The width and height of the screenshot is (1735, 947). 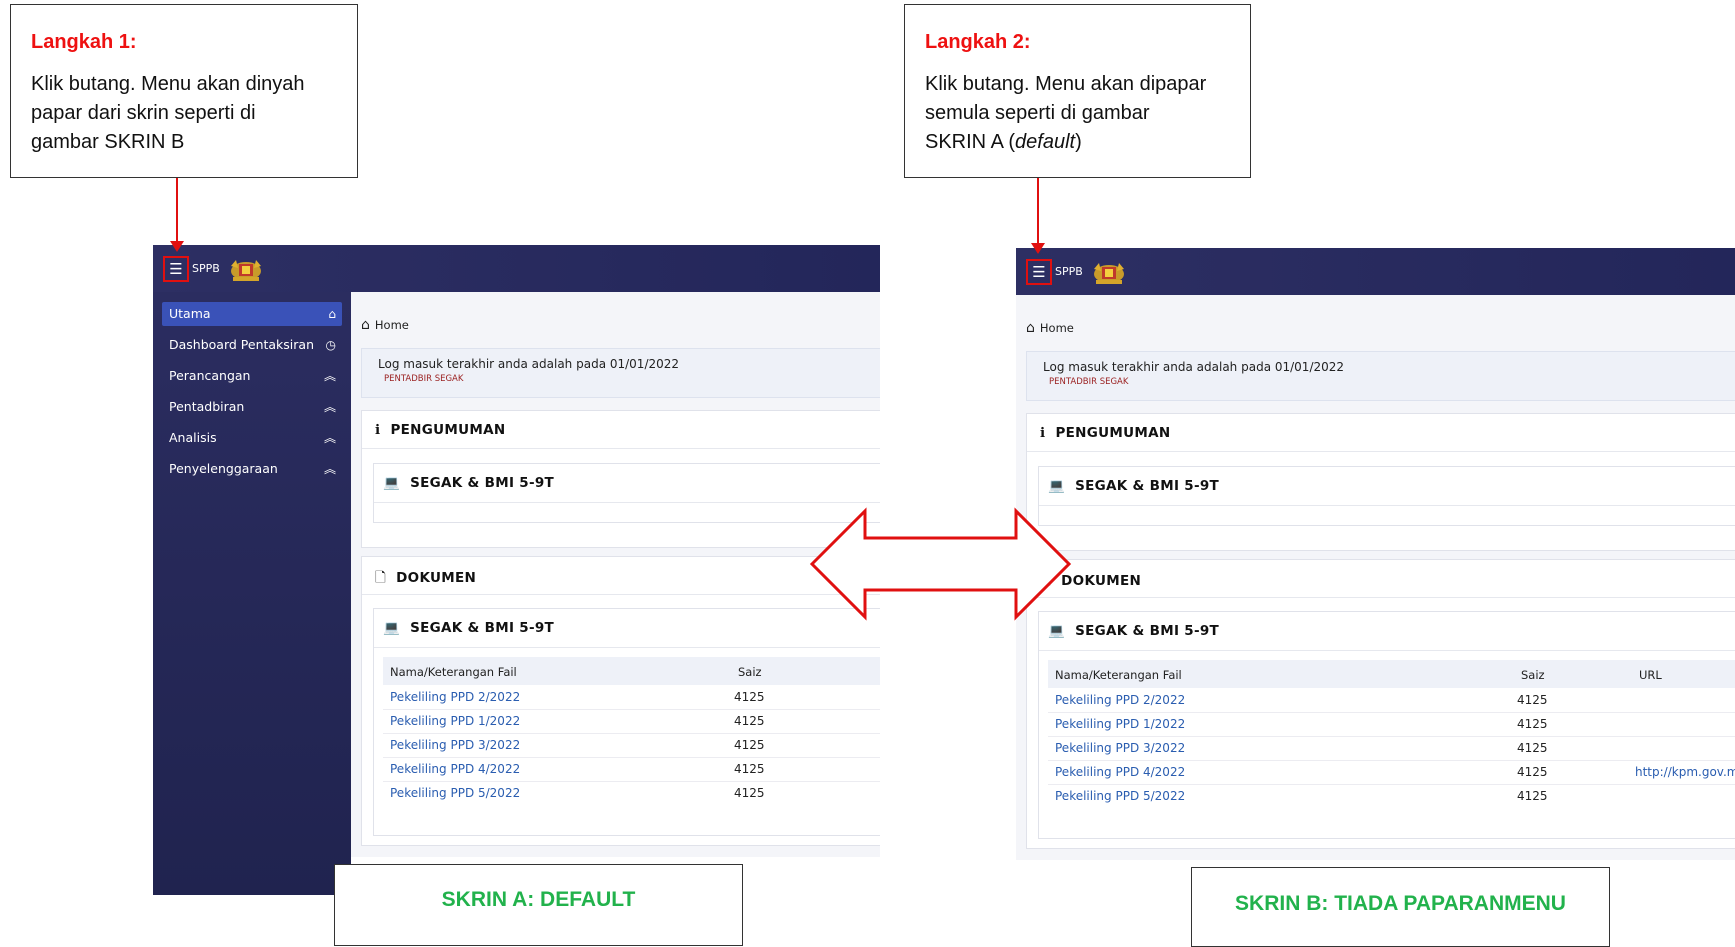 I want to click on step2-line3-suffix: ), so click(x=1078, y=142).